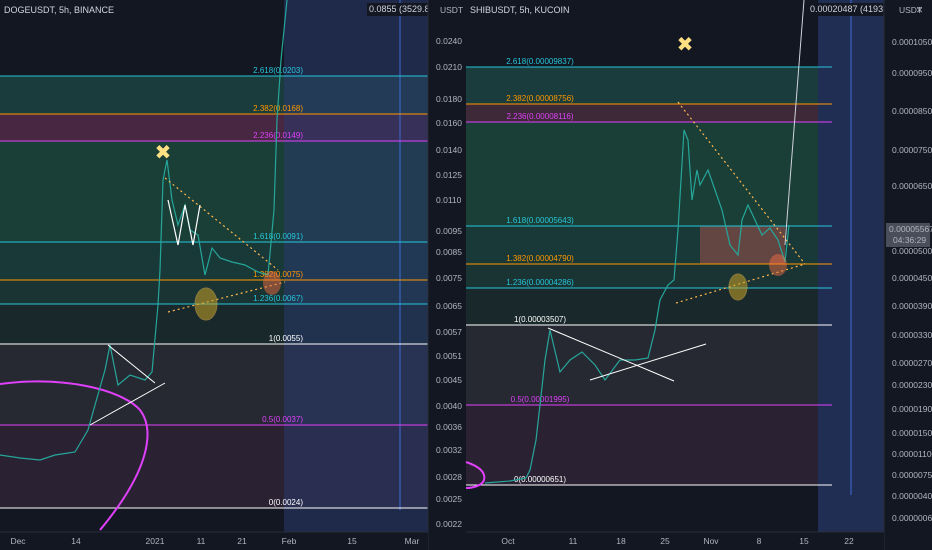 The height and width of the screenshot is (550, 932). Describe the element at coordinates (540, 479) in the screenshot. I see `fib-level-label: 0(0.00000651)` at that location.